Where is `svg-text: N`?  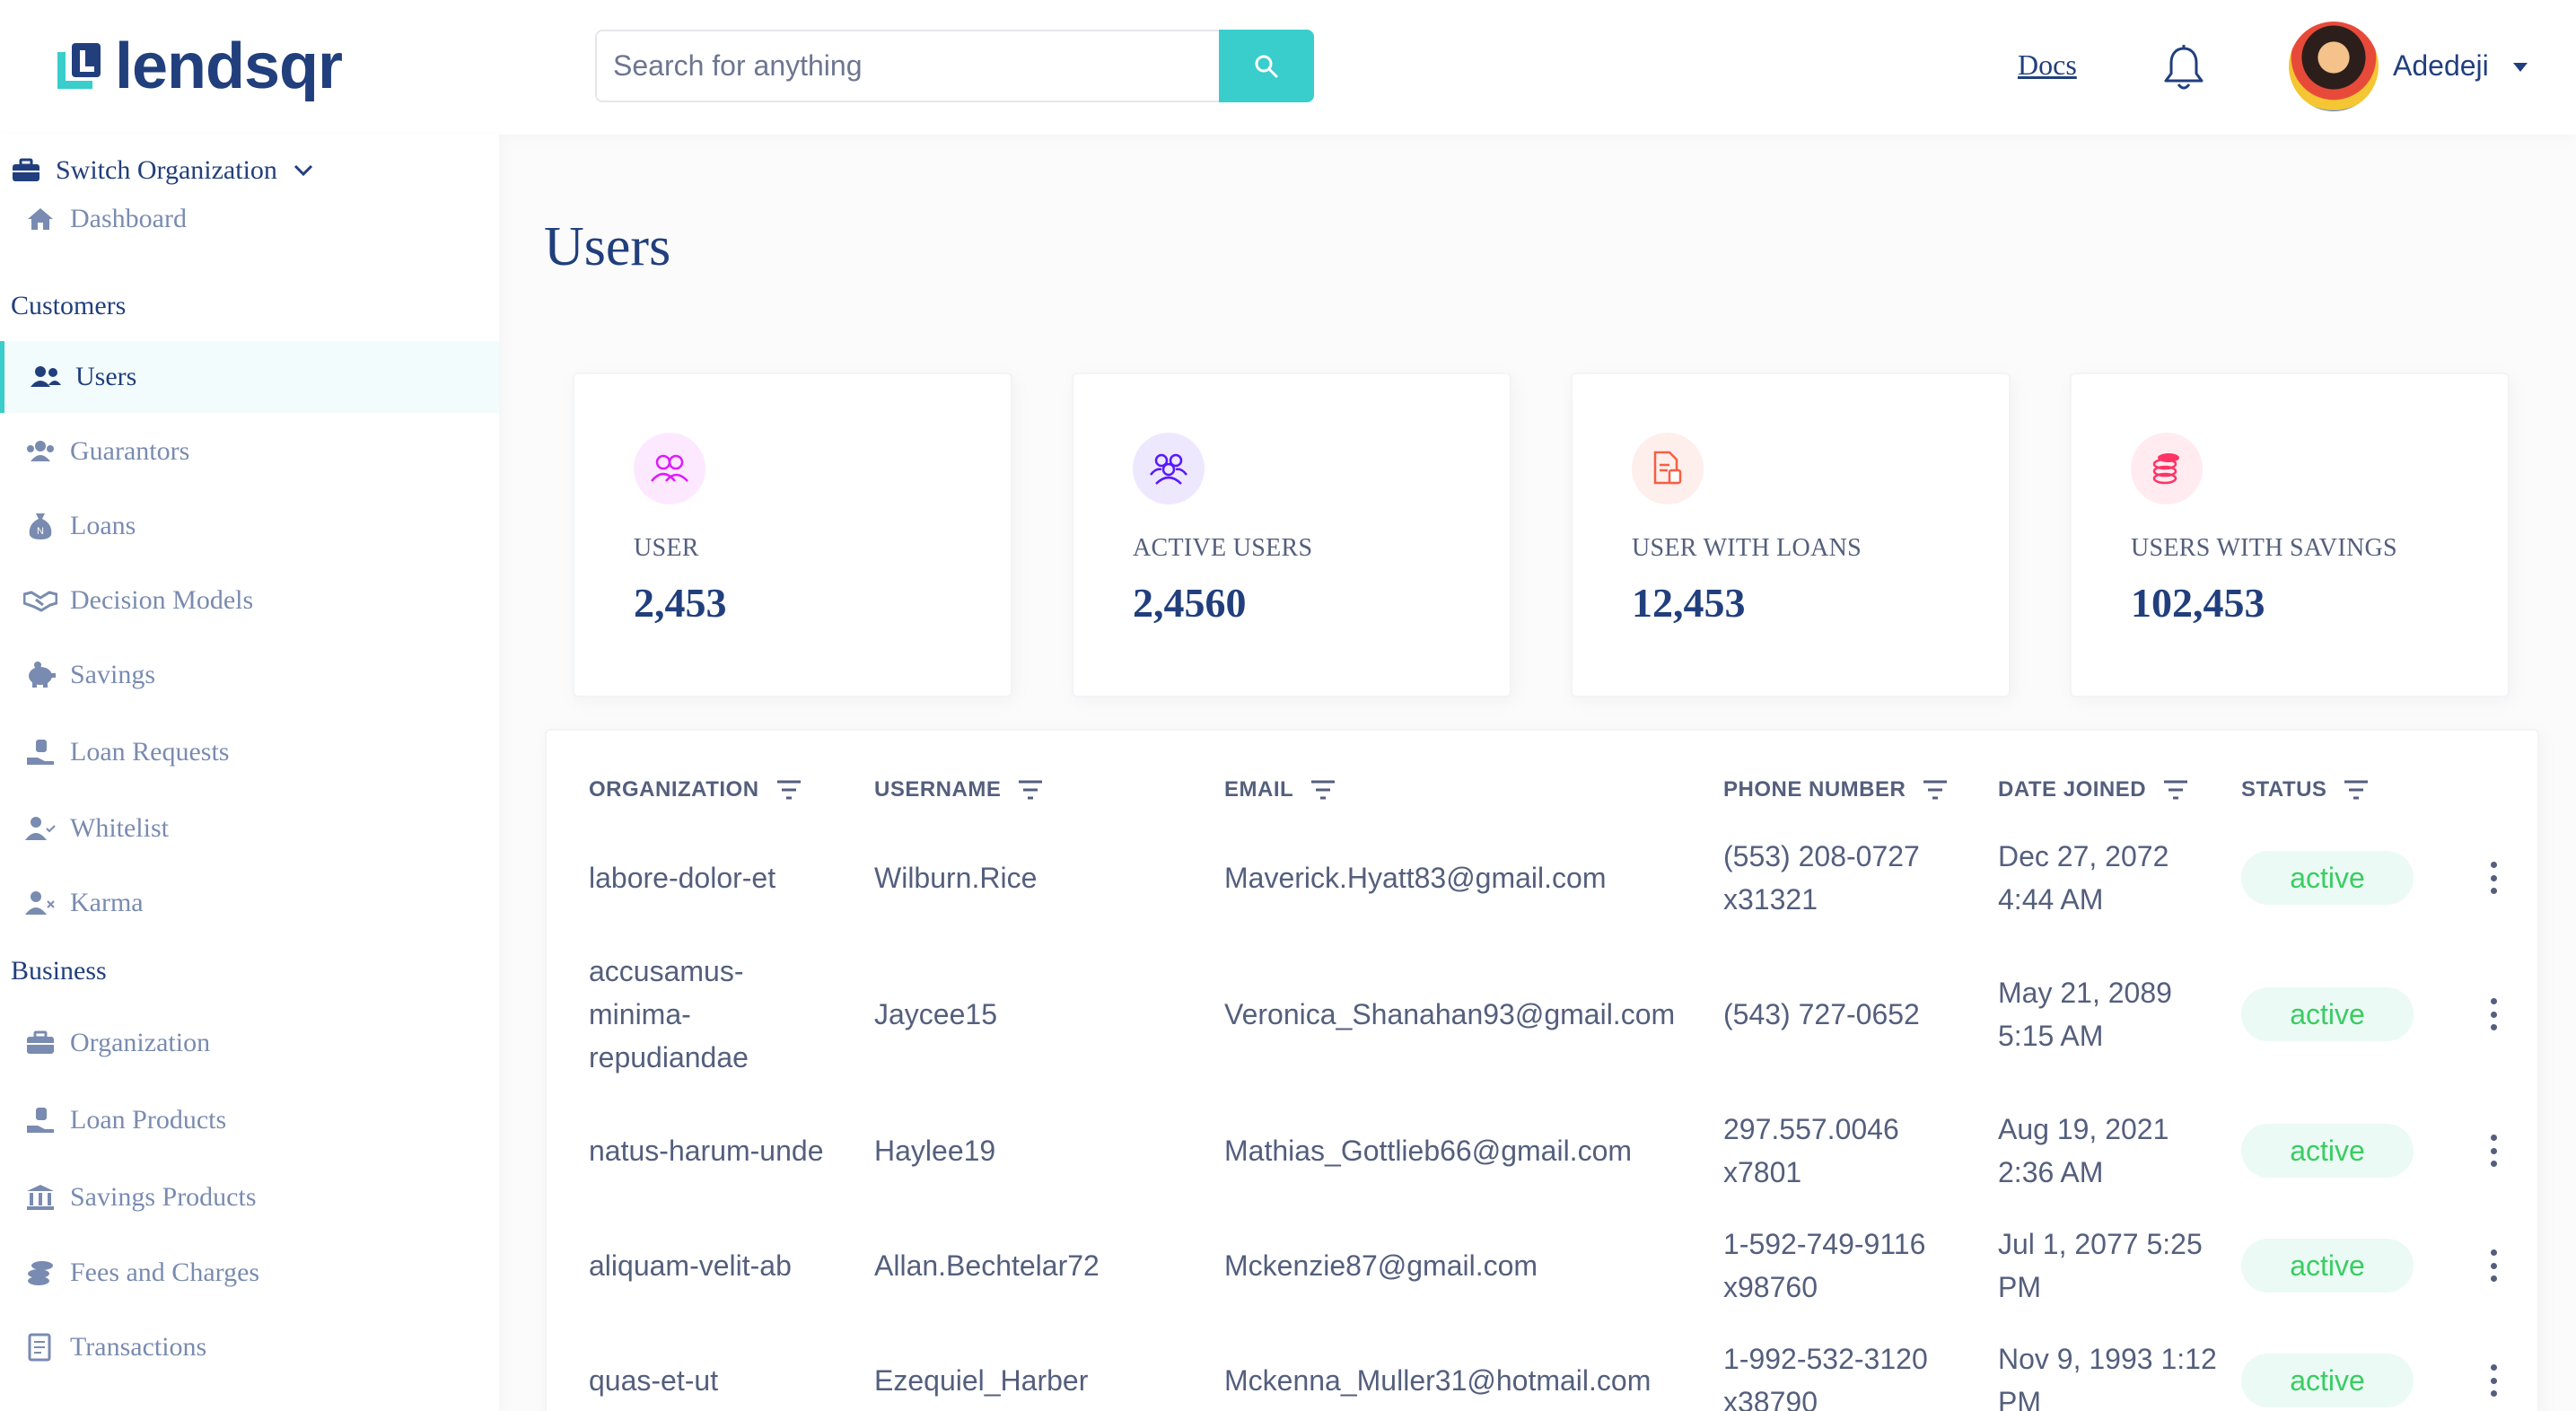 svg-text: N is located at coordinates (40, 531).